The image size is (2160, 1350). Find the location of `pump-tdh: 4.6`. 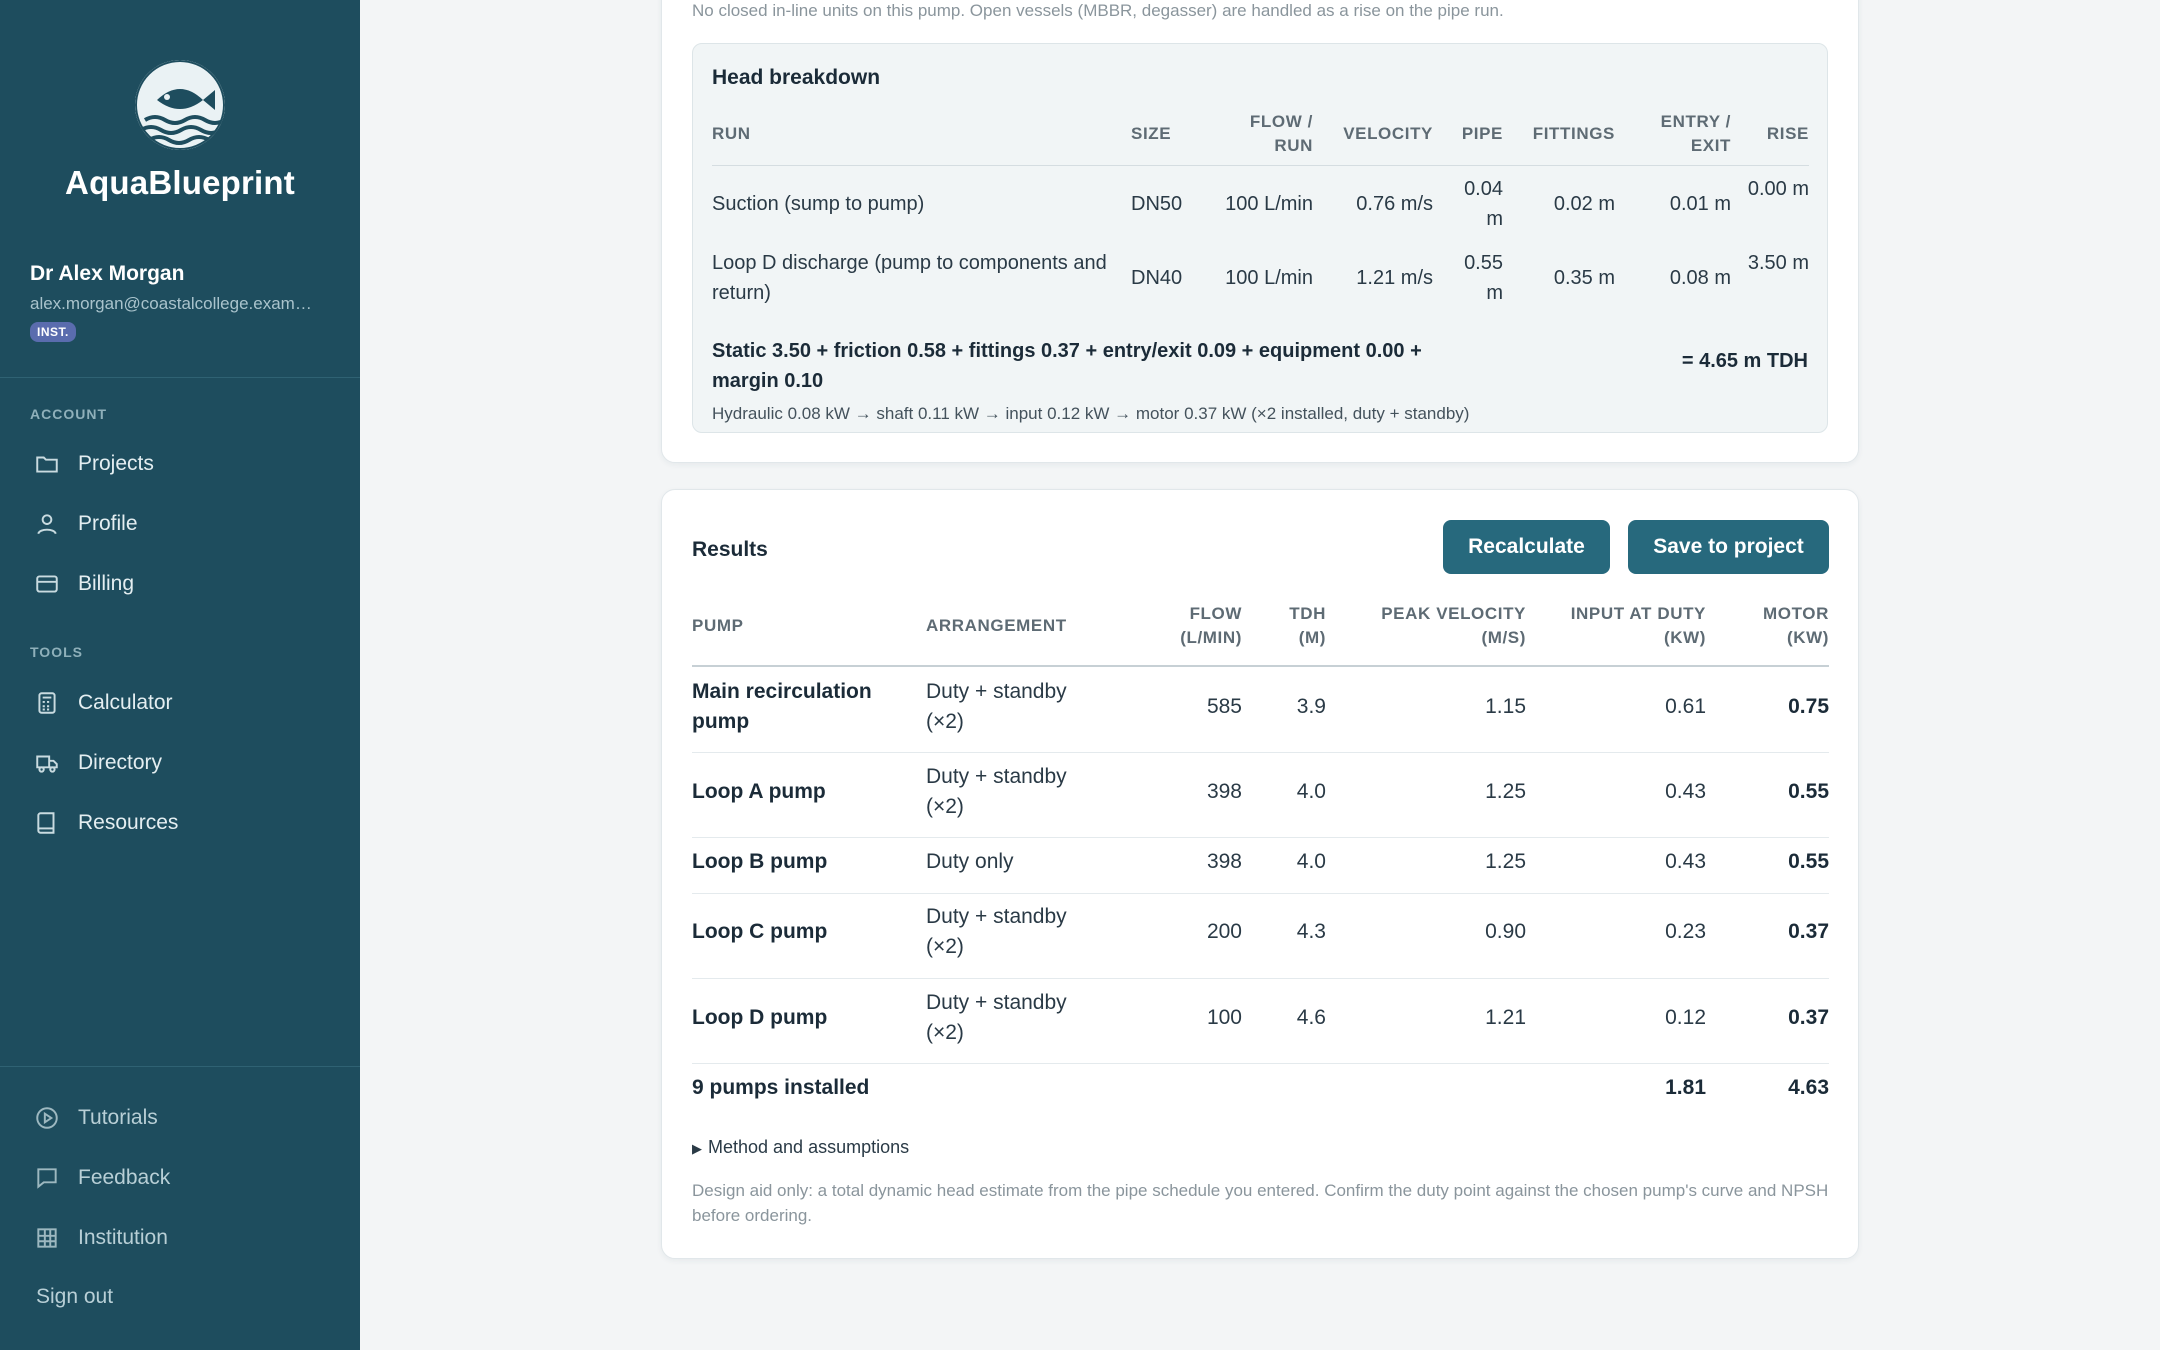

pump-tdh: 4.6 is located at coordinates (1311, 1017).